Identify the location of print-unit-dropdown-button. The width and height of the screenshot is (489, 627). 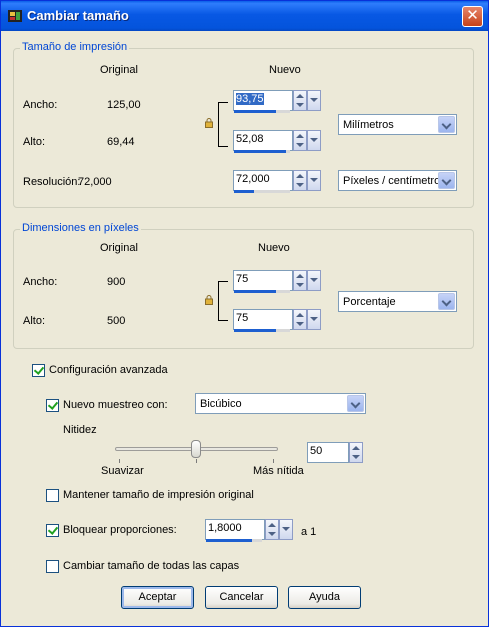
(446, 124).